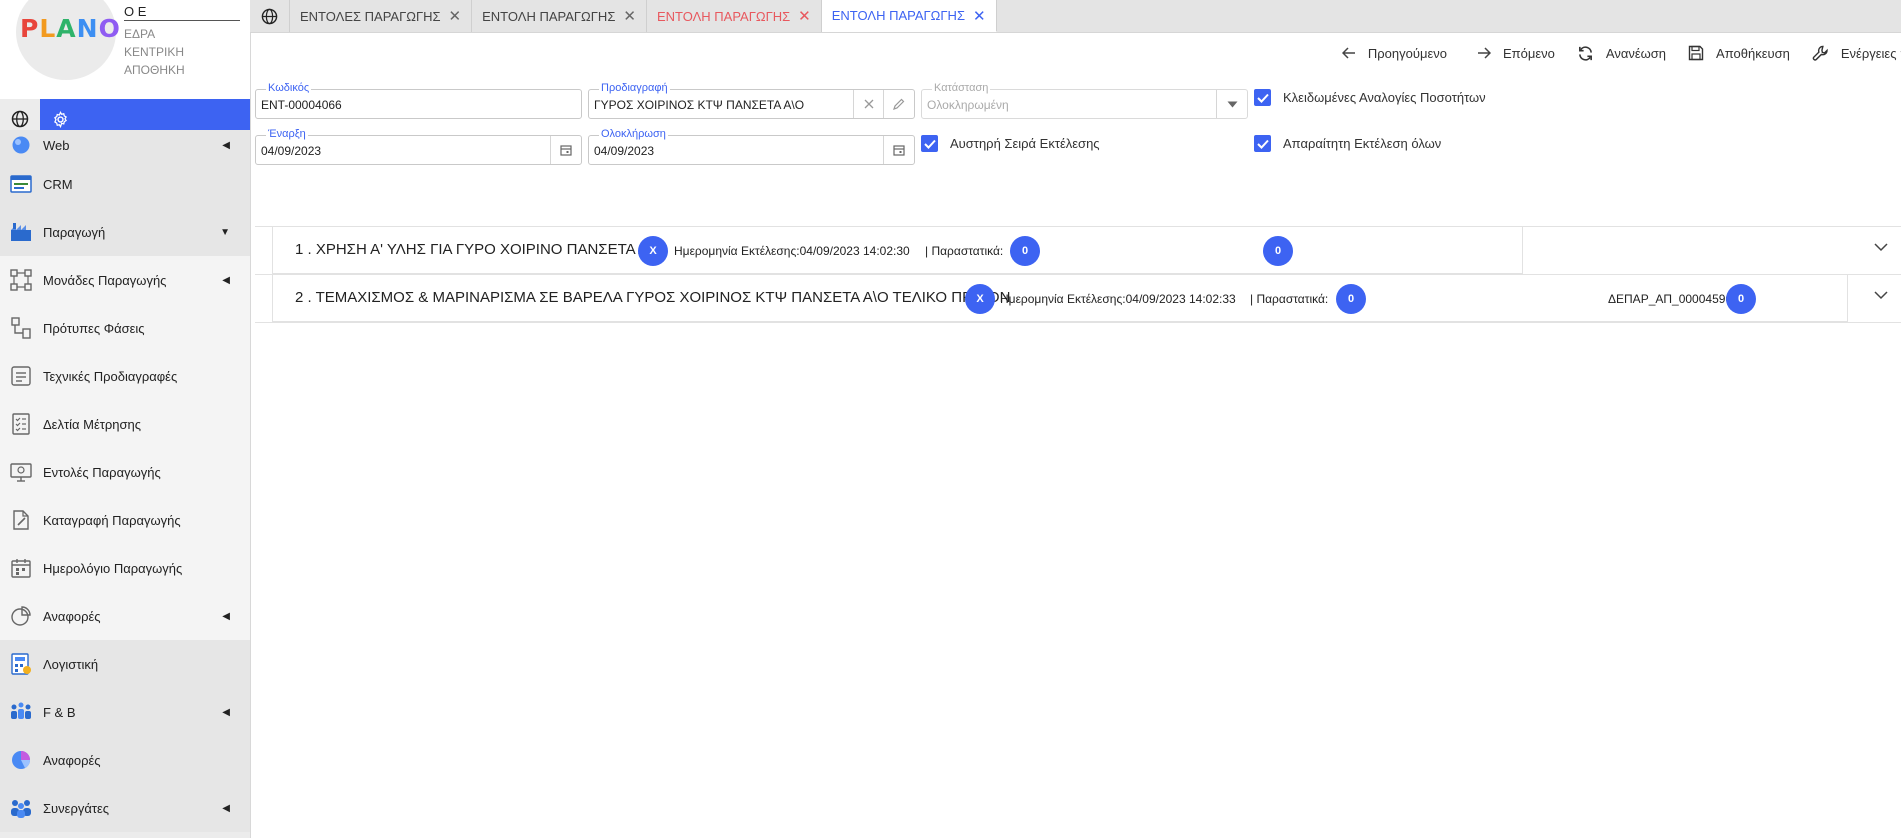 This screenshot has height=838, width=1901. I want to click on start-date-value: 04/09/2023, so click(291, 151).